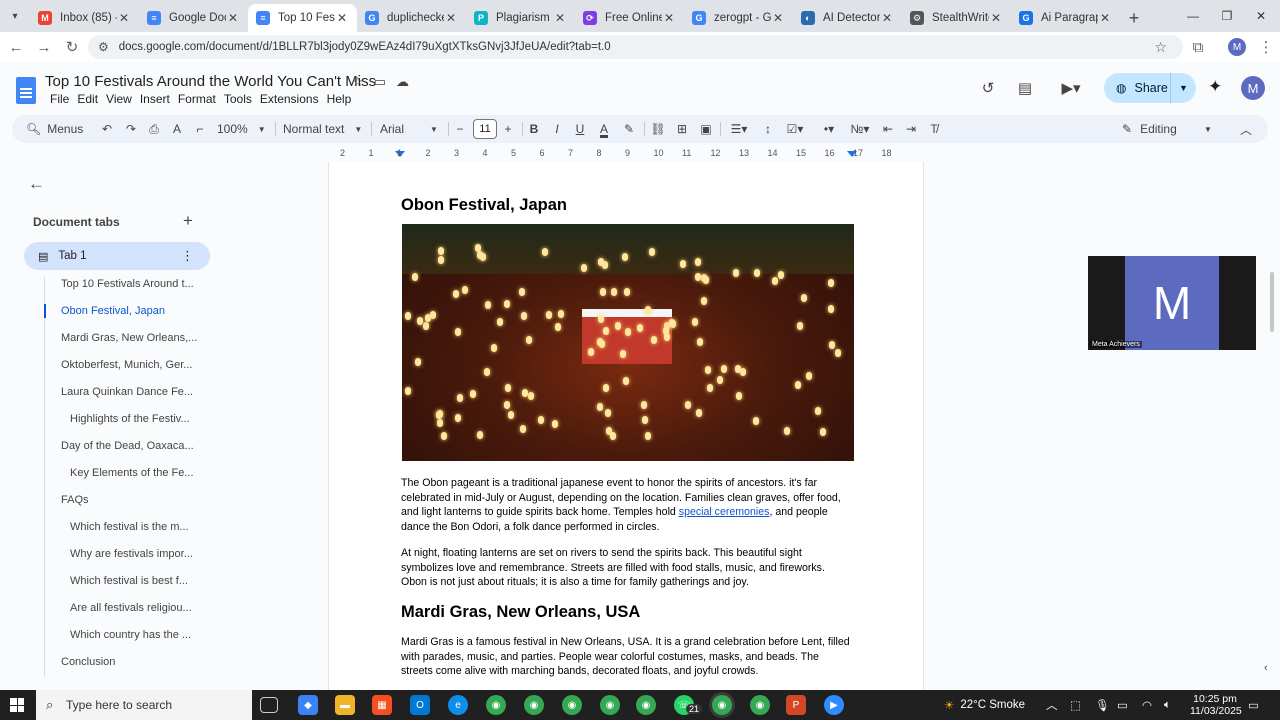  I want to click on minimize-icon: —, so click(1193, 16).